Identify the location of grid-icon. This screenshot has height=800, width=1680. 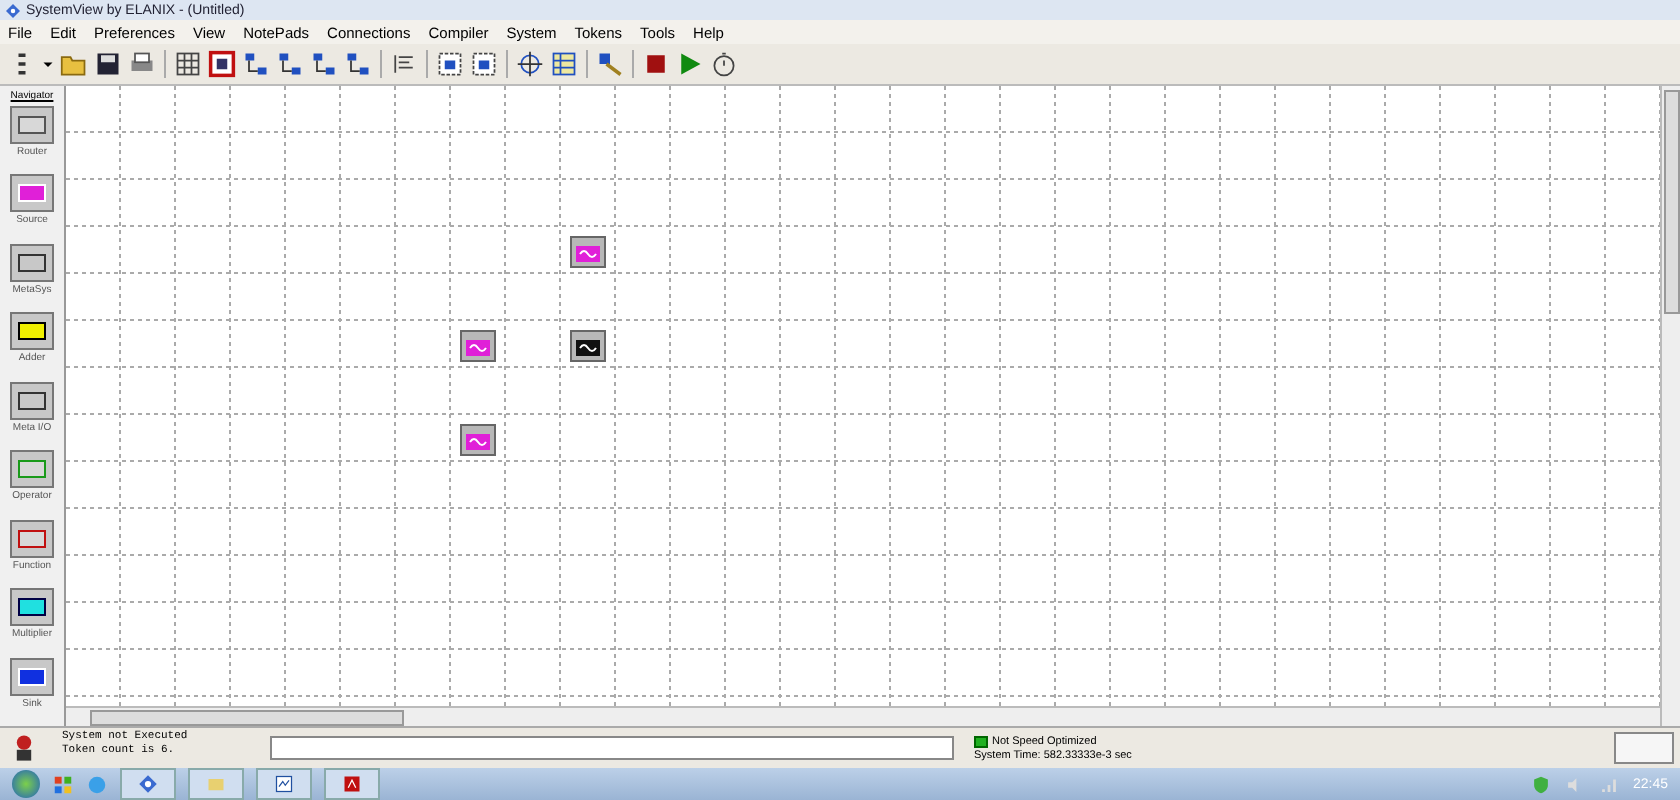
(188, 64).